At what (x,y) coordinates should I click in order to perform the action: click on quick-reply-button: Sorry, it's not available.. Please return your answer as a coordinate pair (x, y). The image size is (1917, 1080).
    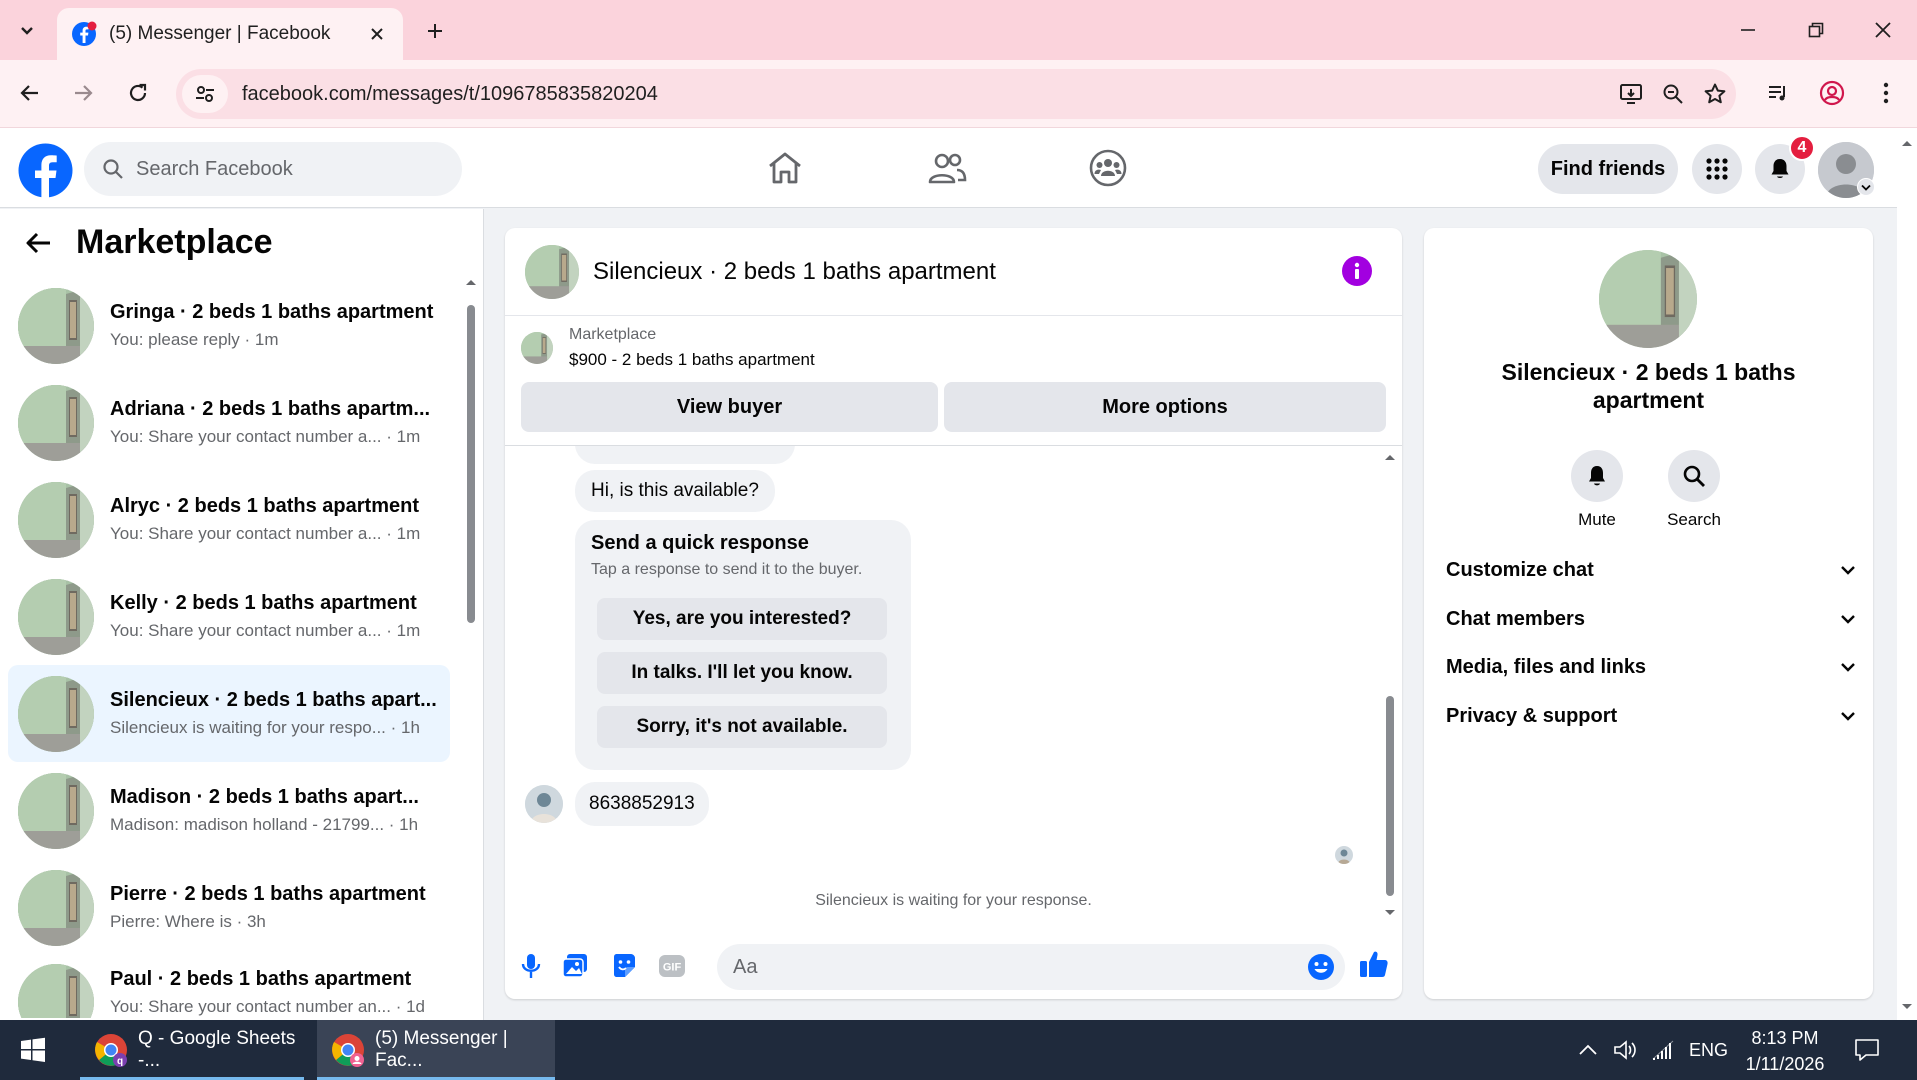
    Looking at the image, I should click on (742, 727).